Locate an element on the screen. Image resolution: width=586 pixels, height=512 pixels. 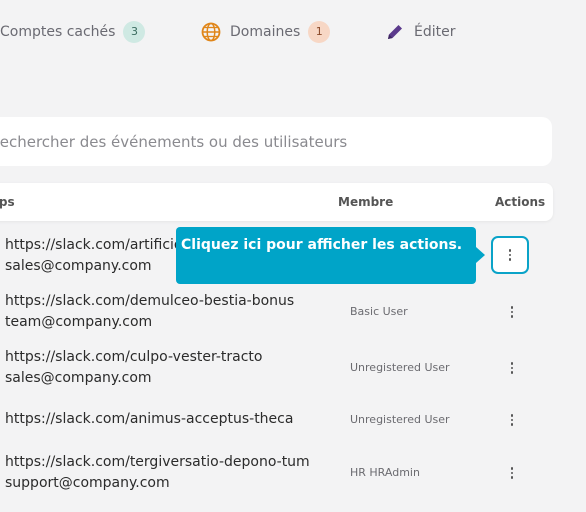
row-member: Basic User is located at coordinates (379, 311).